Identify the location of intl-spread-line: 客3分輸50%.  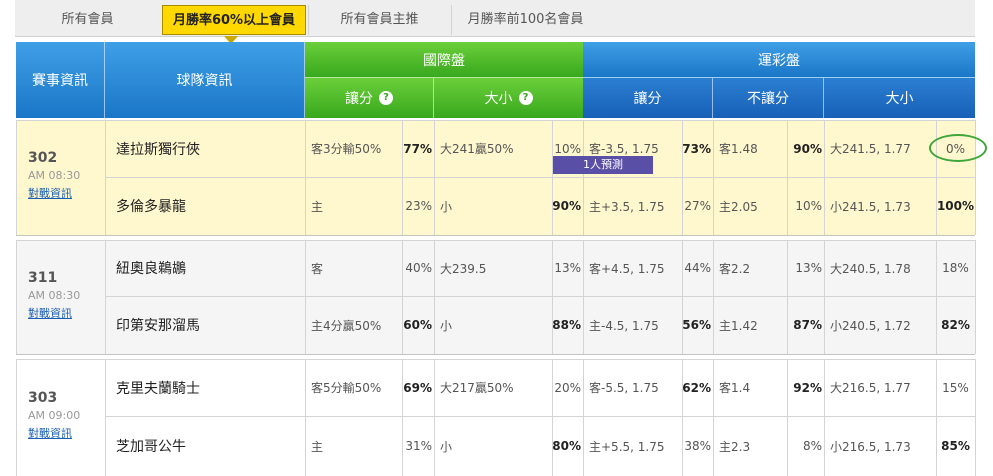
(346, 149).